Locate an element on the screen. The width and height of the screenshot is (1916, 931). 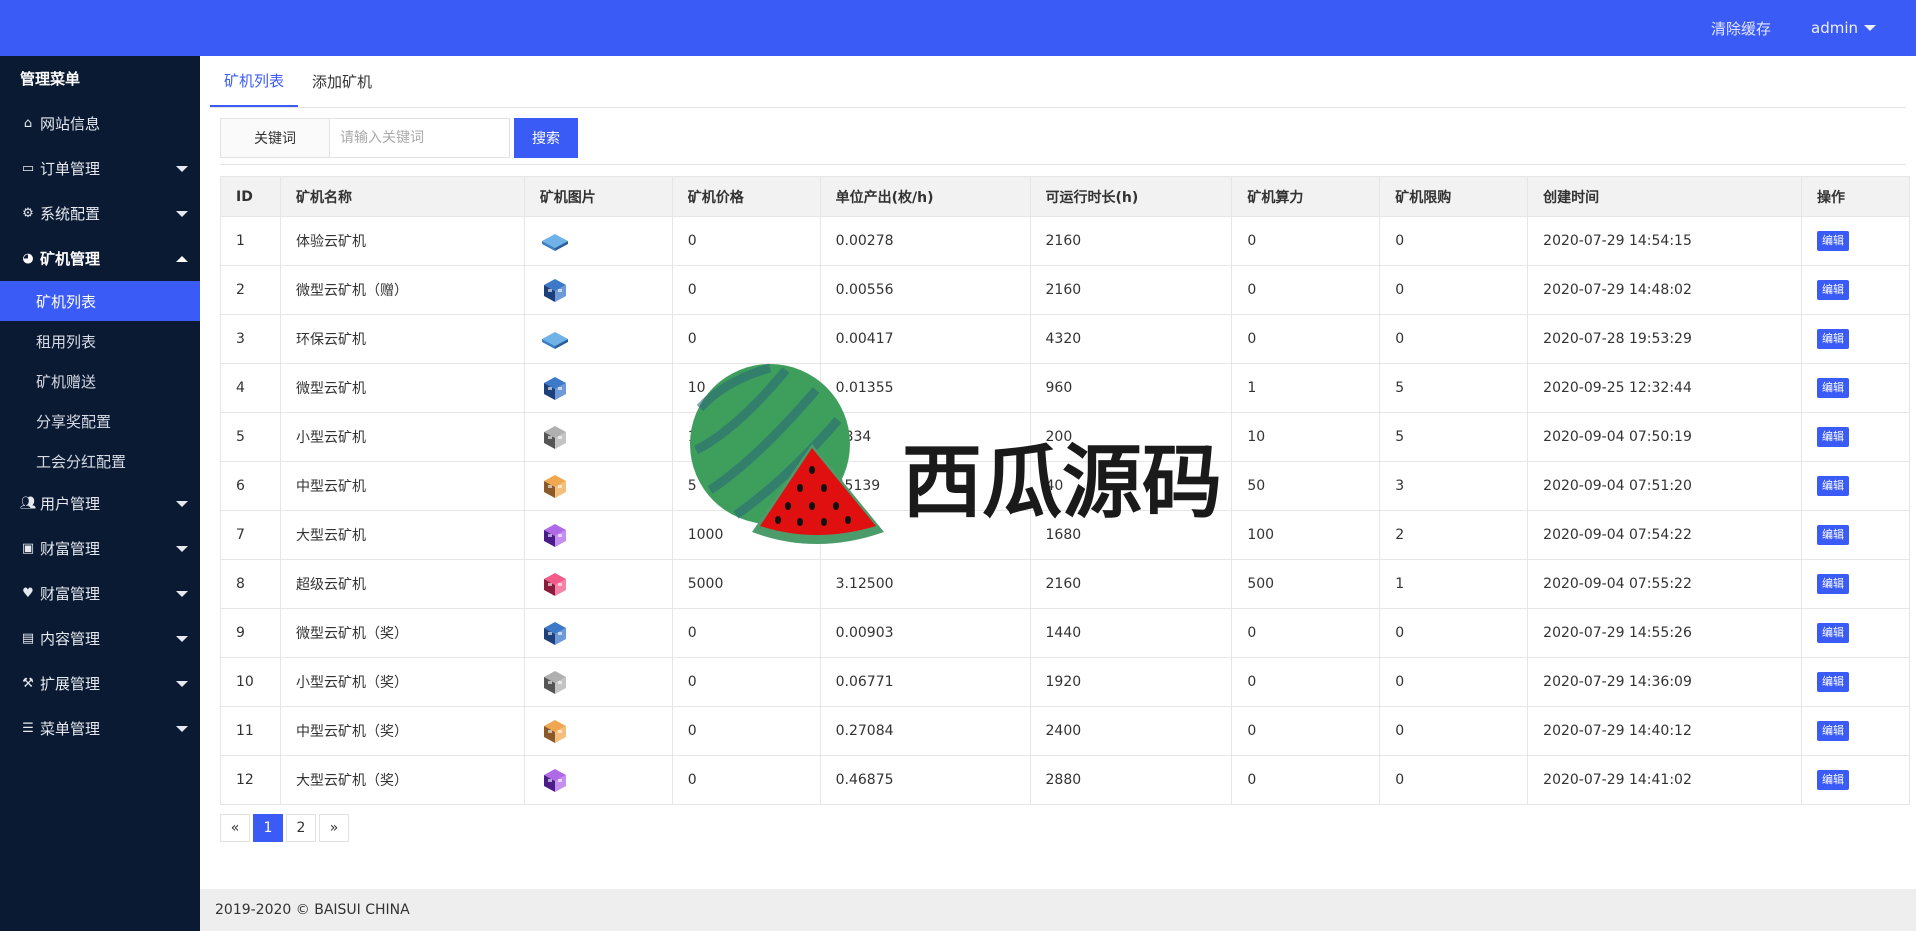
sidebar-item-extensions: ⚒ 扩展管理 is located at coordinates (100, 683).